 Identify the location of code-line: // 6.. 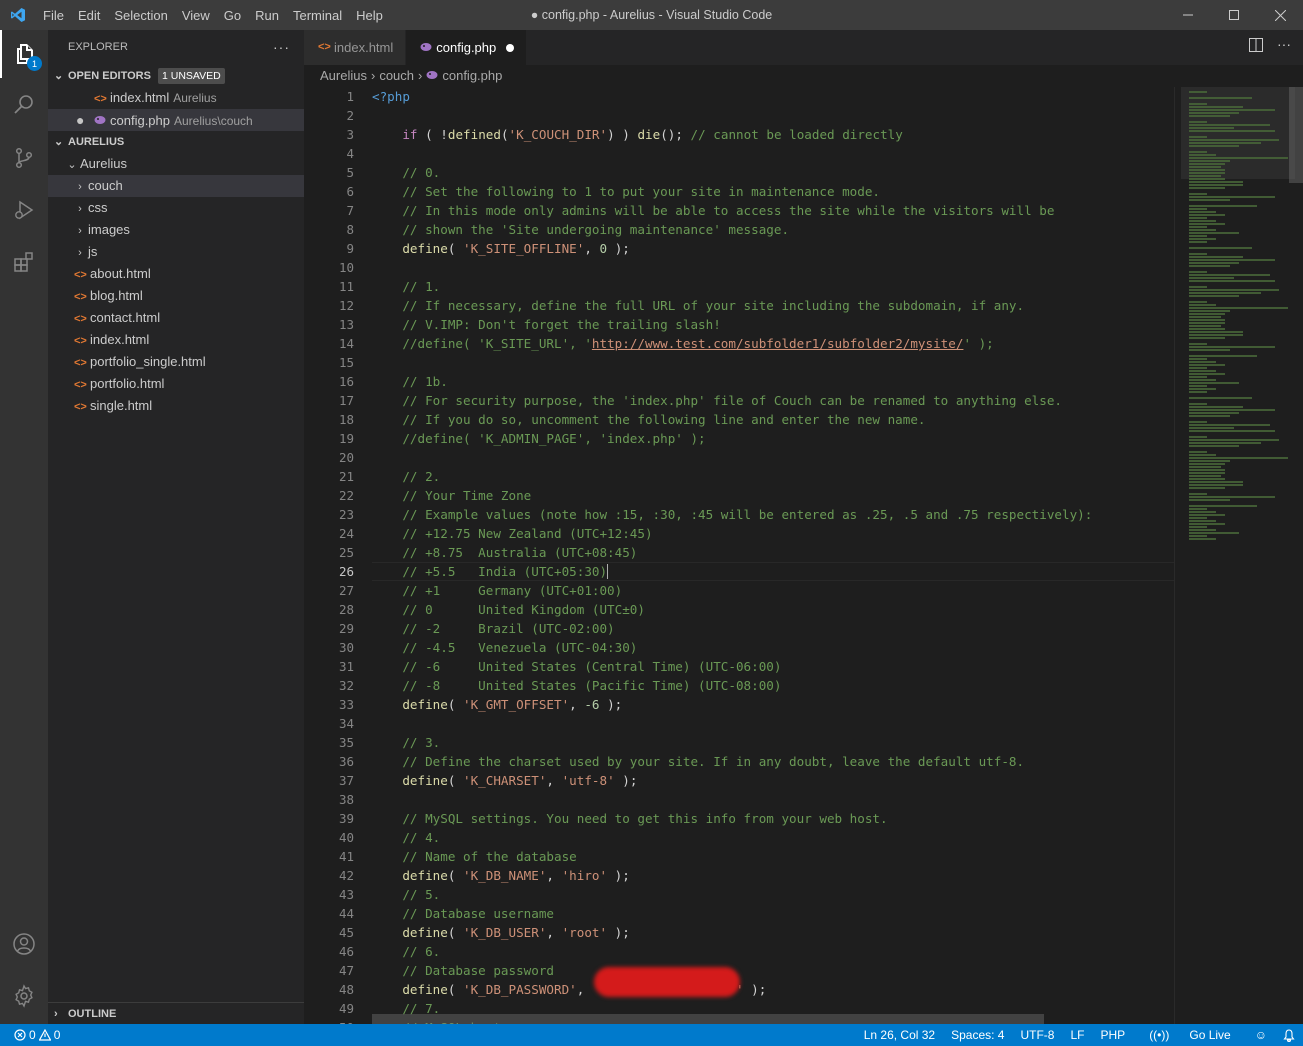
(421, 951).